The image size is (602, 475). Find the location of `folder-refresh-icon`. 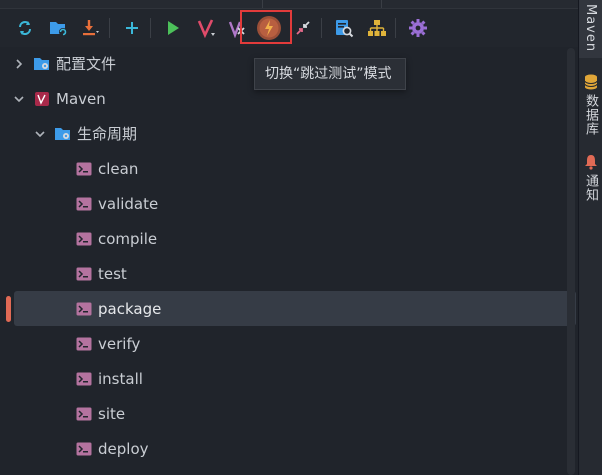

folder-refresh-icon is located at coordinates (58, 29).